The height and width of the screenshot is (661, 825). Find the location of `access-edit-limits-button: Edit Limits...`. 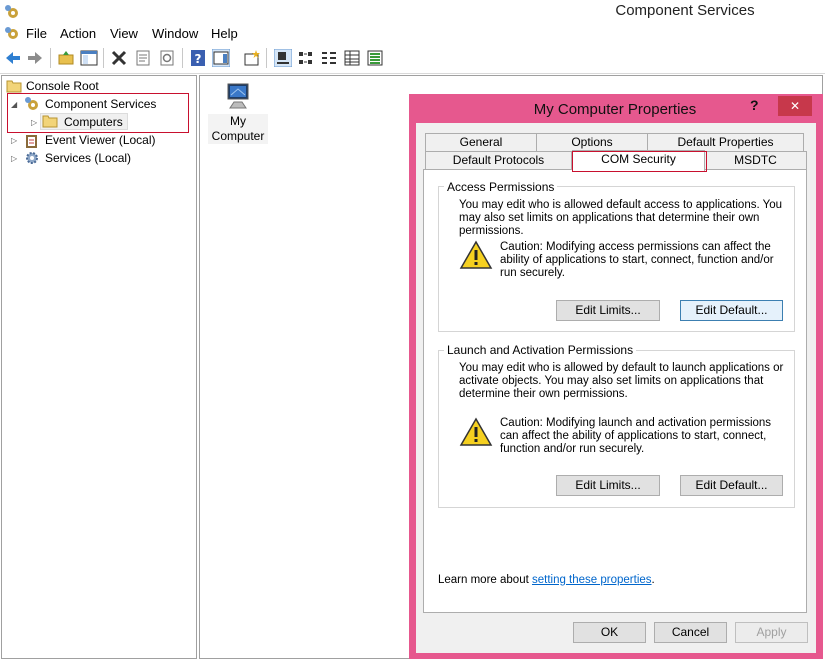

access-edit-limits-button: Edit Limits... is located at coordinates (608, 310).